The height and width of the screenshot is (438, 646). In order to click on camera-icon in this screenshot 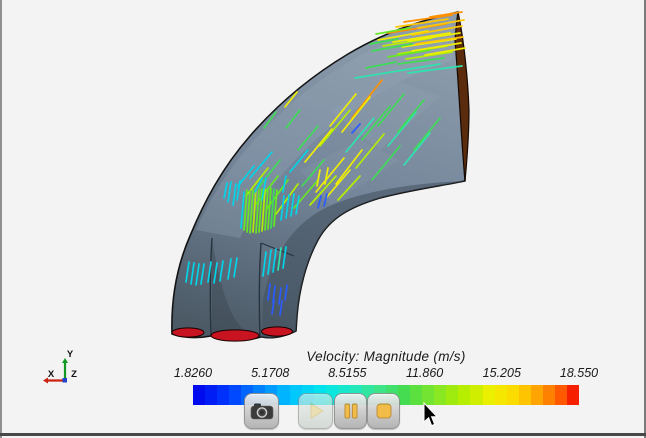, I will do `click(261, 411)`.